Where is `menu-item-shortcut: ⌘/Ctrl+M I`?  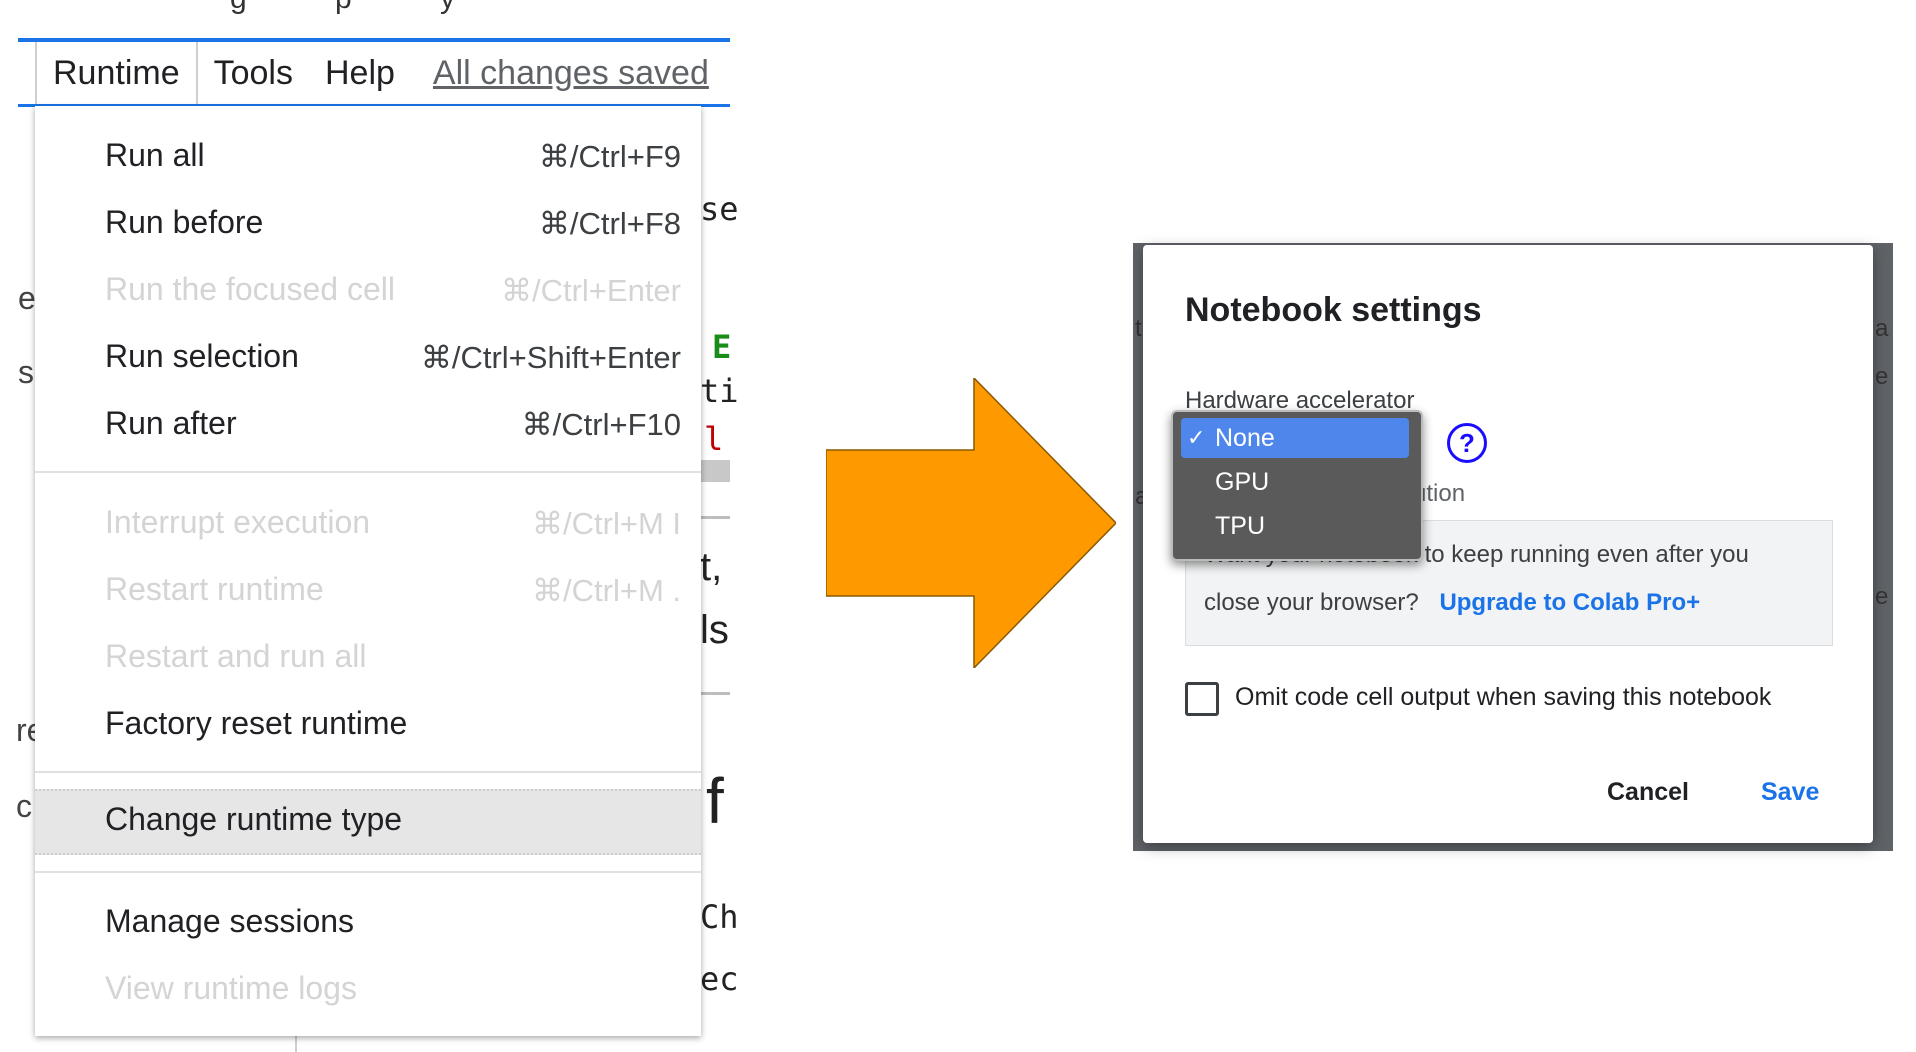 menu-item-shortcut: ⌘/Ctrl+M I is located at coordinates (606, 523).